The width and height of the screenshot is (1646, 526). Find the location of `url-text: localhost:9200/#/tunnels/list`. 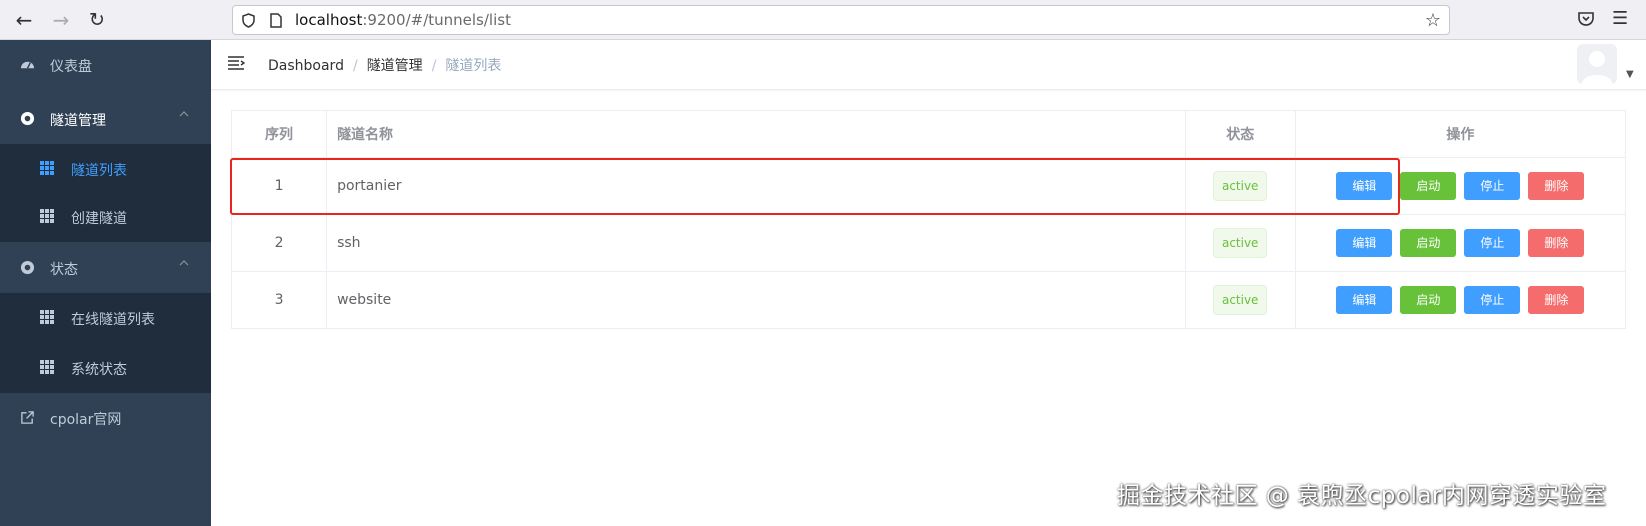

url-text: localhost:9200/#/tunnels/list is located at coordinates (403, 20).